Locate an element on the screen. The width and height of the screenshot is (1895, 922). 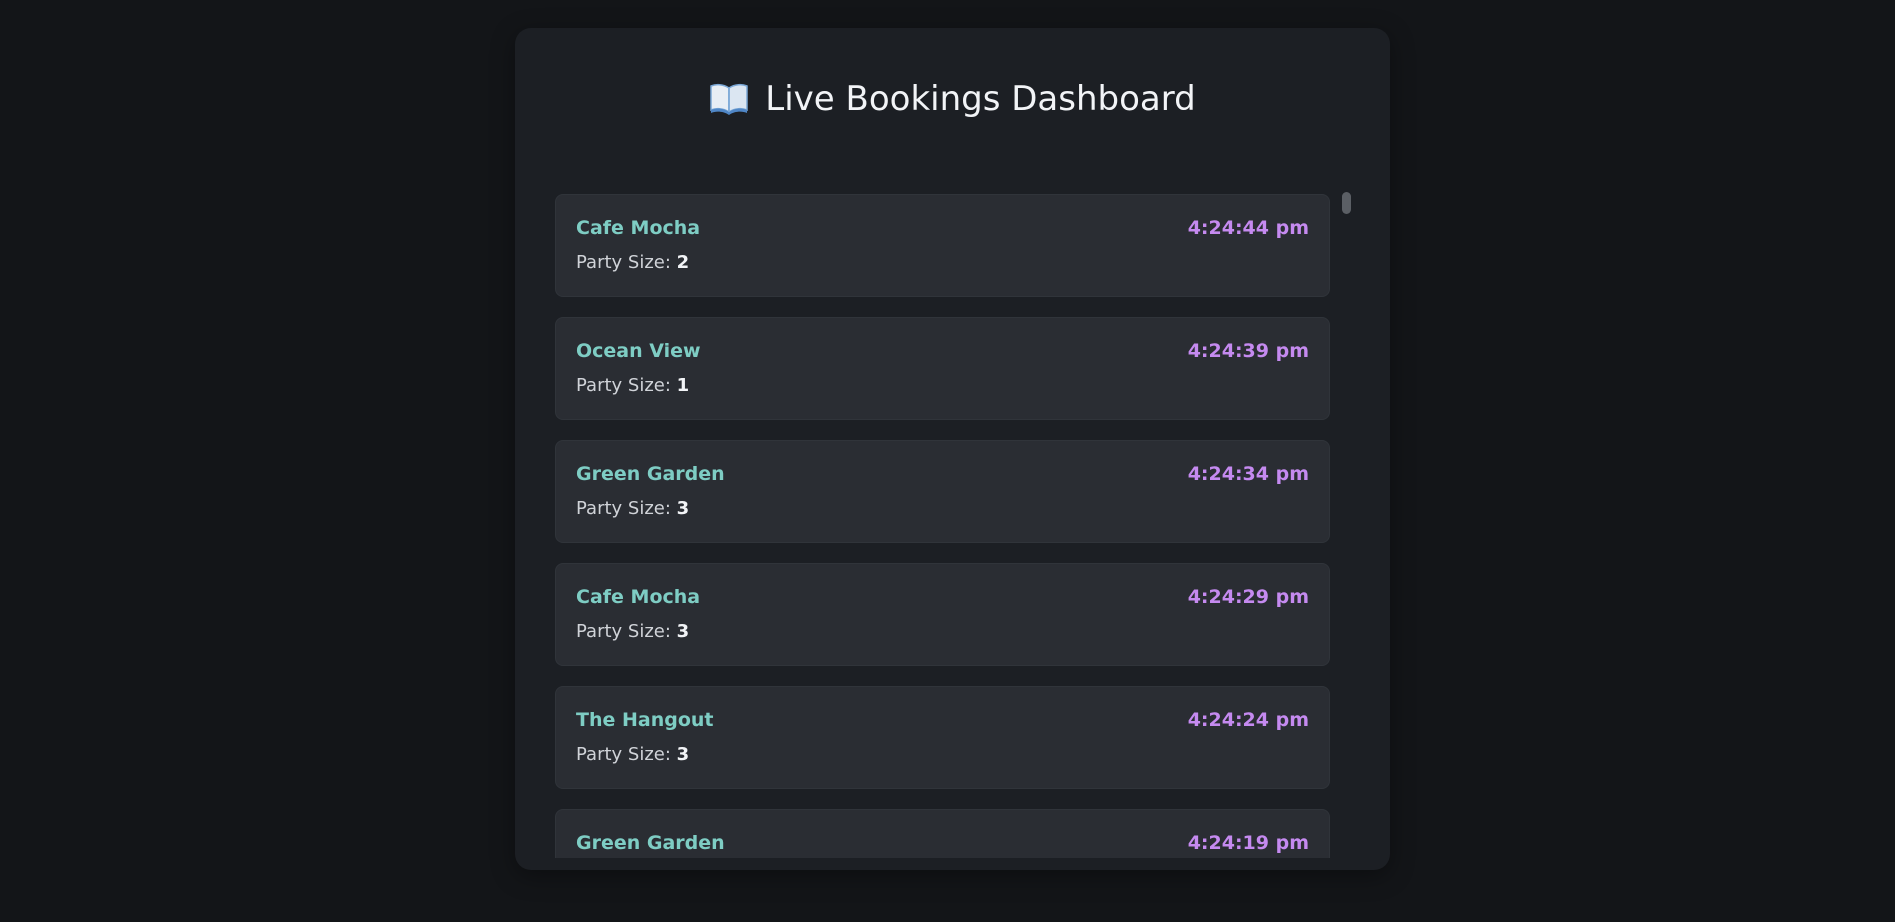
booking-venue: Ocean View is located at coordinates (638, 351).